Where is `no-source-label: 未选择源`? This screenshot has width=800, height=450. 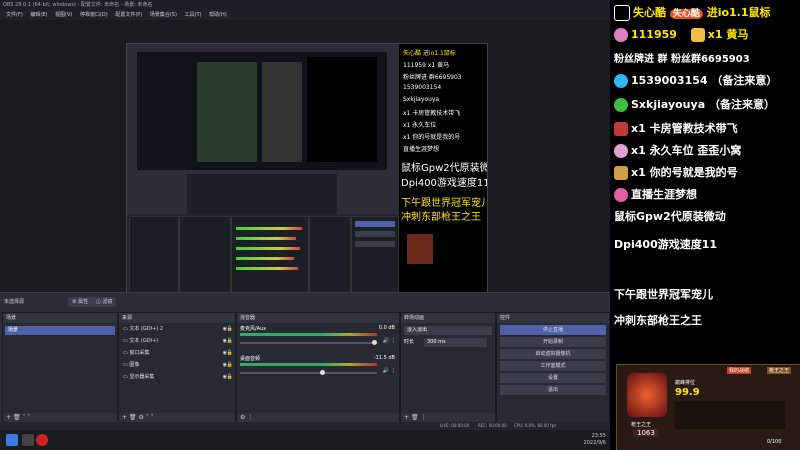
no-source-label: 未选择源 is located at coordinates (14, 302).